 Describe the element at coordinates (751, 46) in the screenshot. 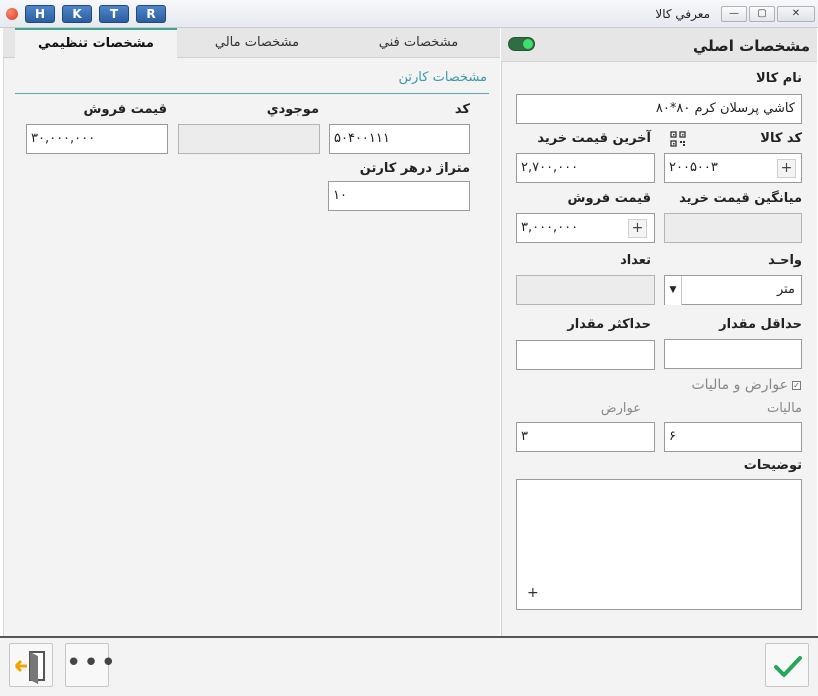

I see `main-info-title: مشخصات اصلي` at that location.